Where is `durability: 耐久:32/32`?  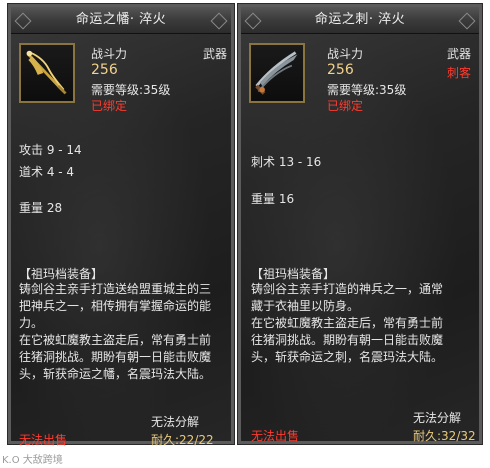
durability: 耐久:32/32 is located at coordinates (444, 436).